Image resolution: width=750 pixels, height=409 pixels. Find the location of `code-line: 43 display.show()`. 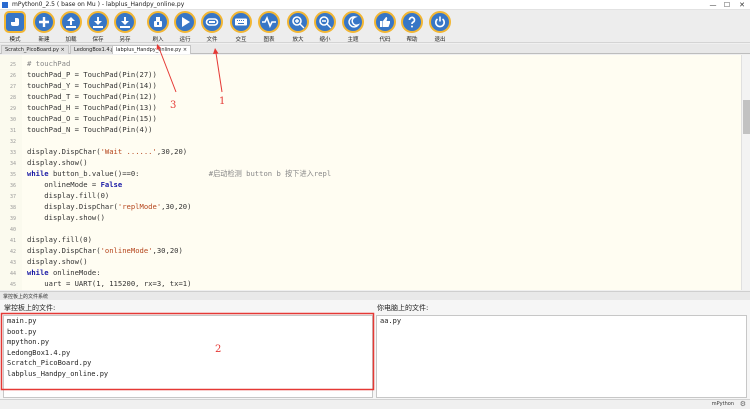

code-line: 43 display.show() is located at coordinates (370, 261).